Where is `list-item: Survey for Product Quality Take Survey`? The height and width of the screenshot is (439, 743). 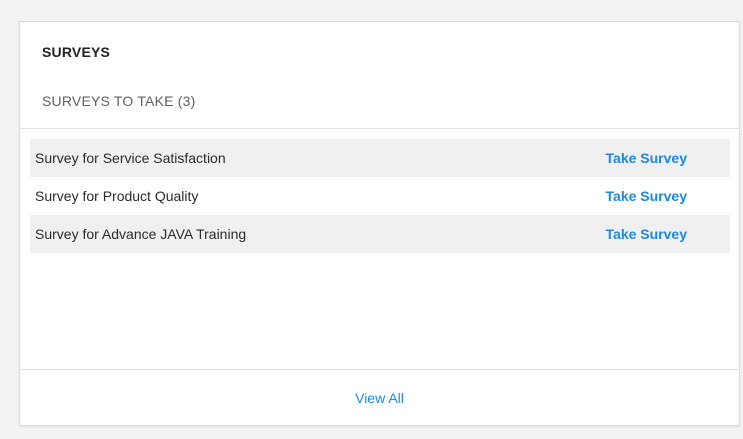 list-item: Survey for Product Quality Take Survey is located at coordinates (380, 196).